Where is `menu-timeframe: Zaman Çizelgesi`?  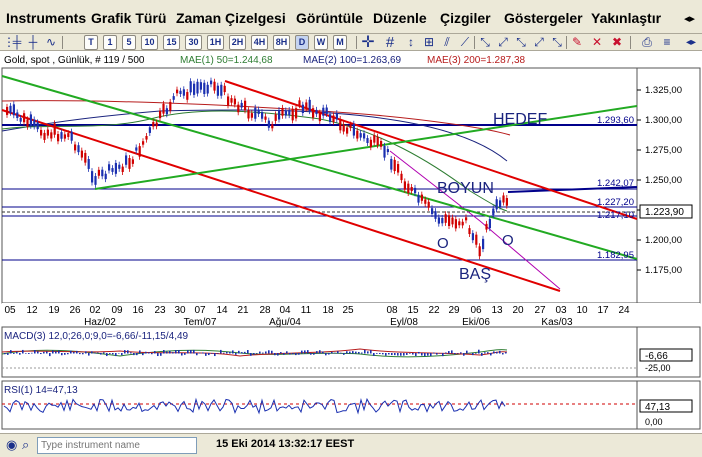
menu-timeframe: Zaman Çizelgesi is located at coordinates (231, 18).